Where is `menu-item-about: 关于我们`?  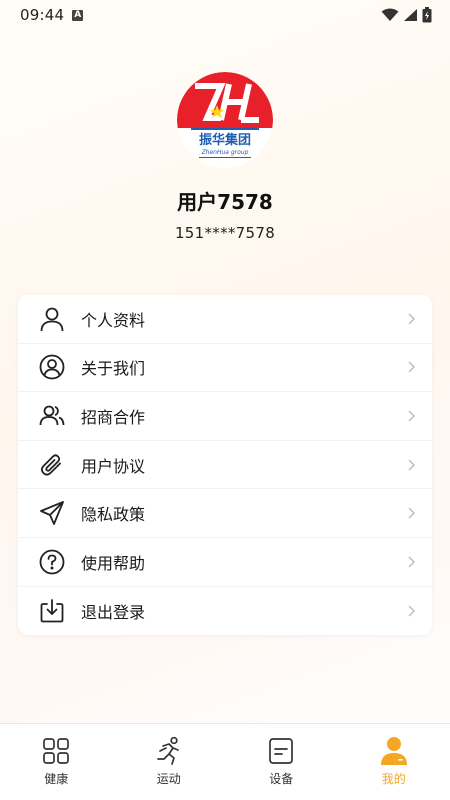 menu-item-about: 关于我们 is located at coordinates (225, 368).